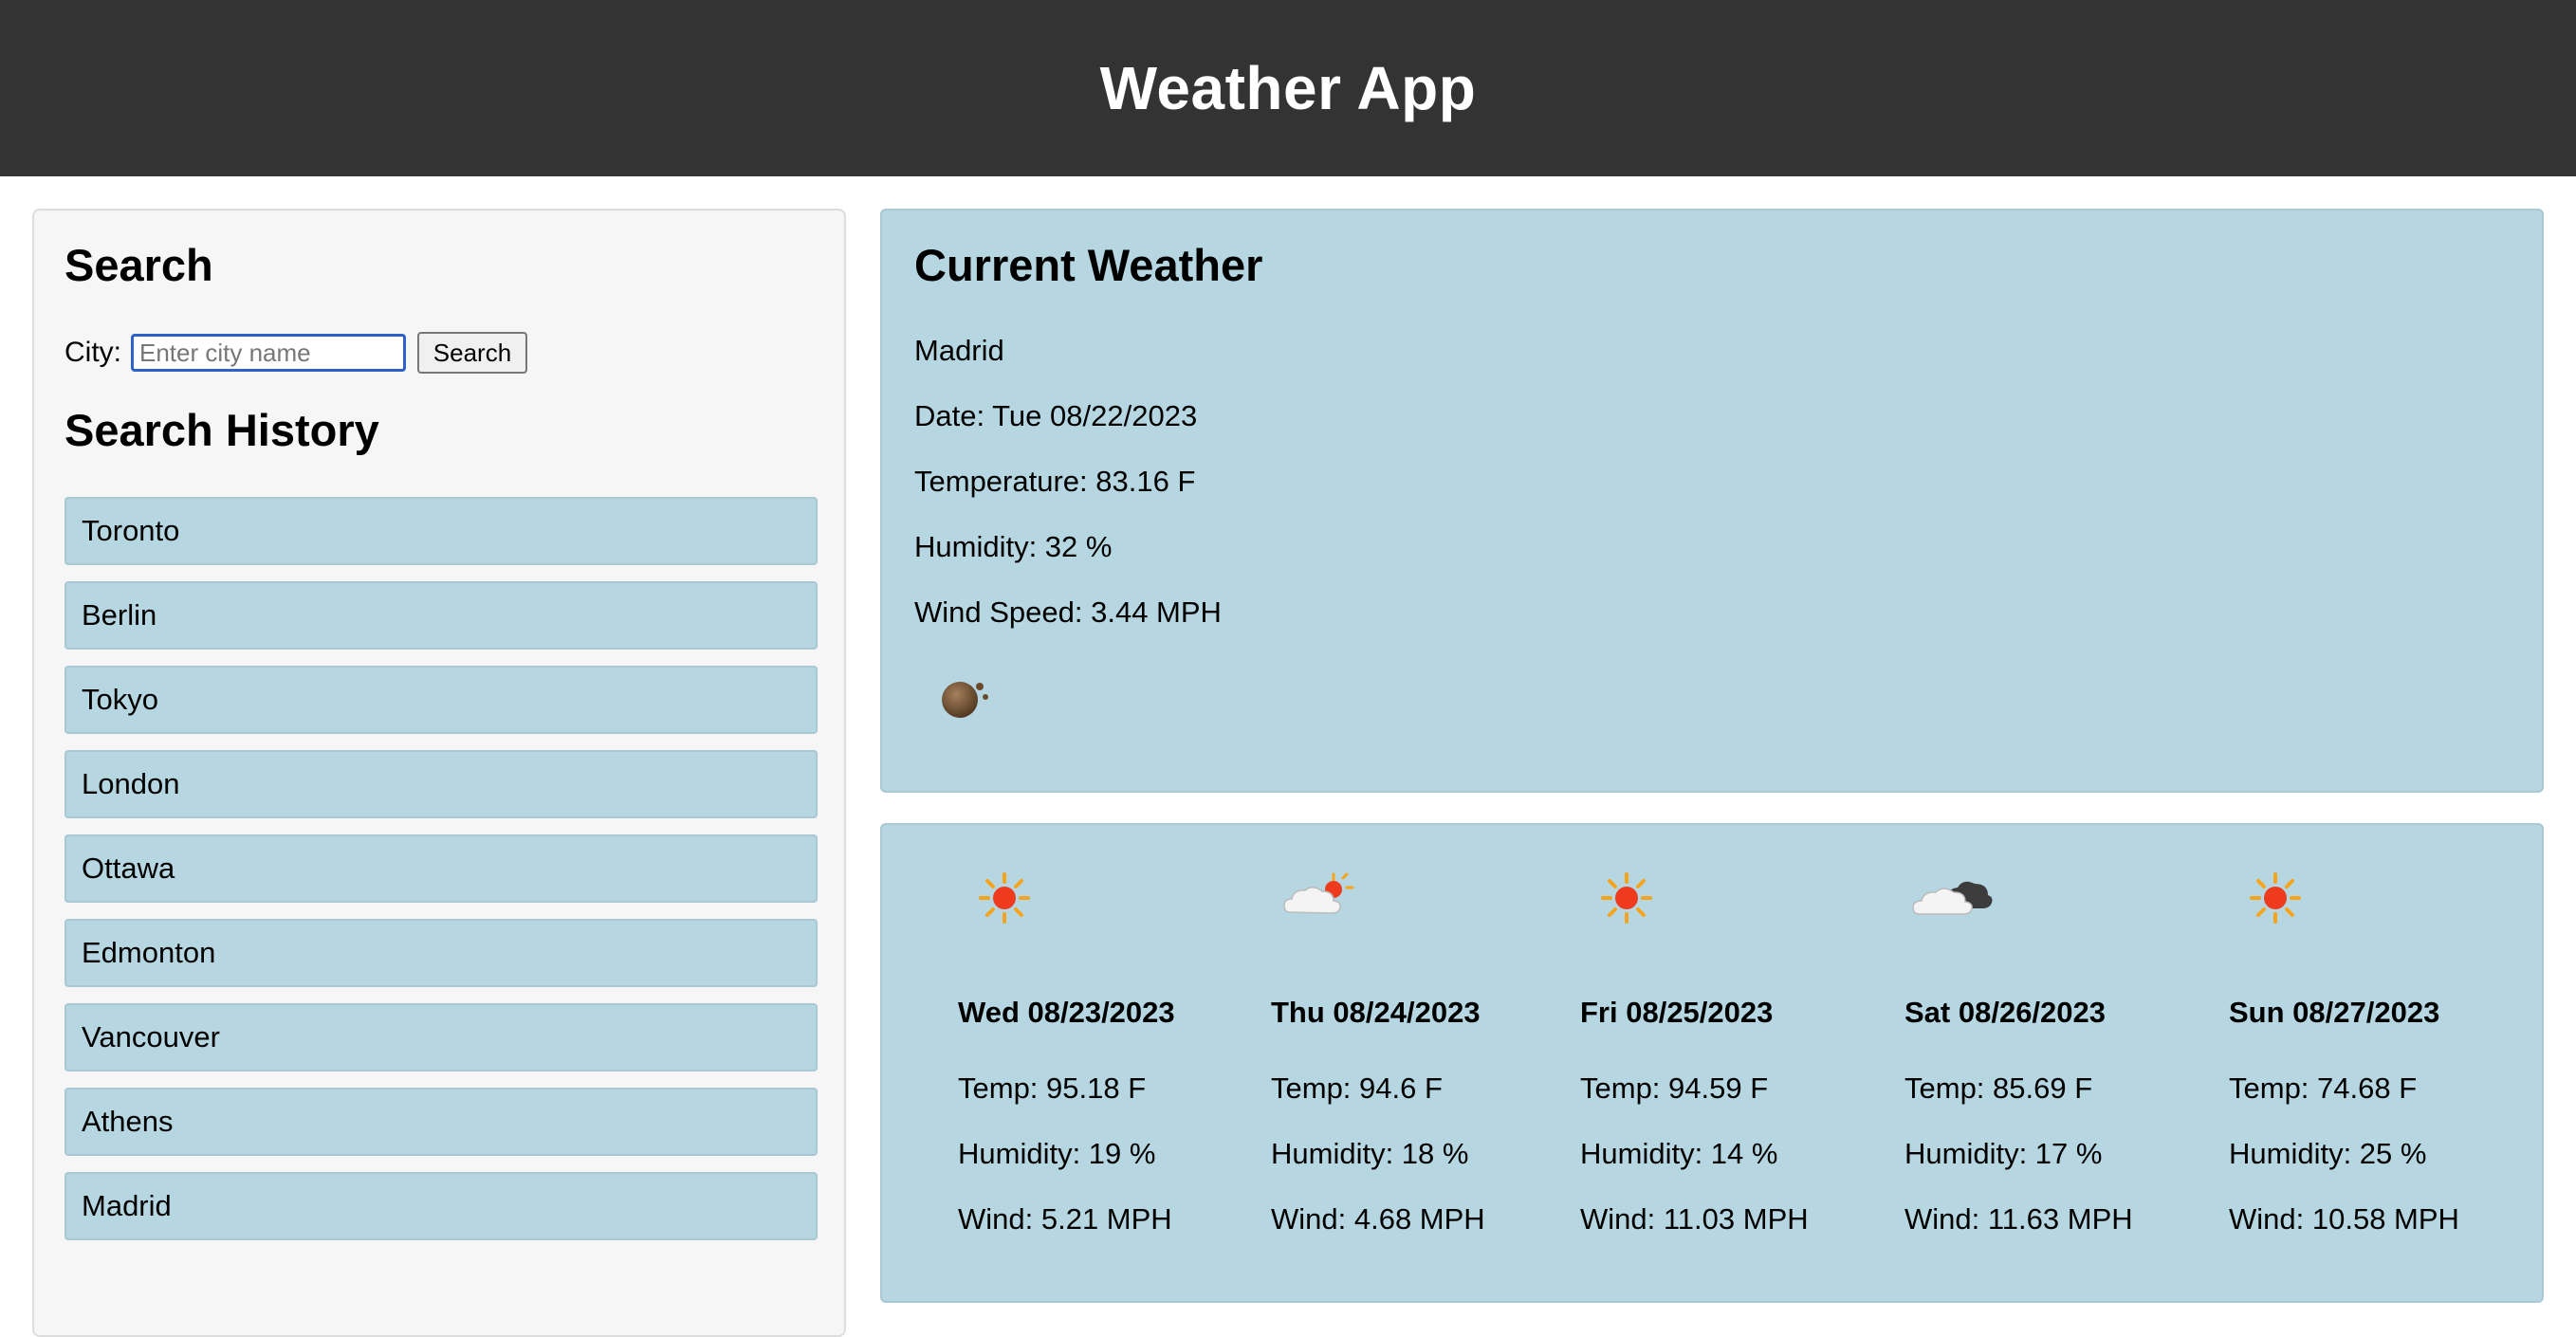 This screenshot has width=2576, height=1337. Describe the element at coordinates (441, 1206) in the screenshot. I see `history-item-madrid: Madrid` at that location.